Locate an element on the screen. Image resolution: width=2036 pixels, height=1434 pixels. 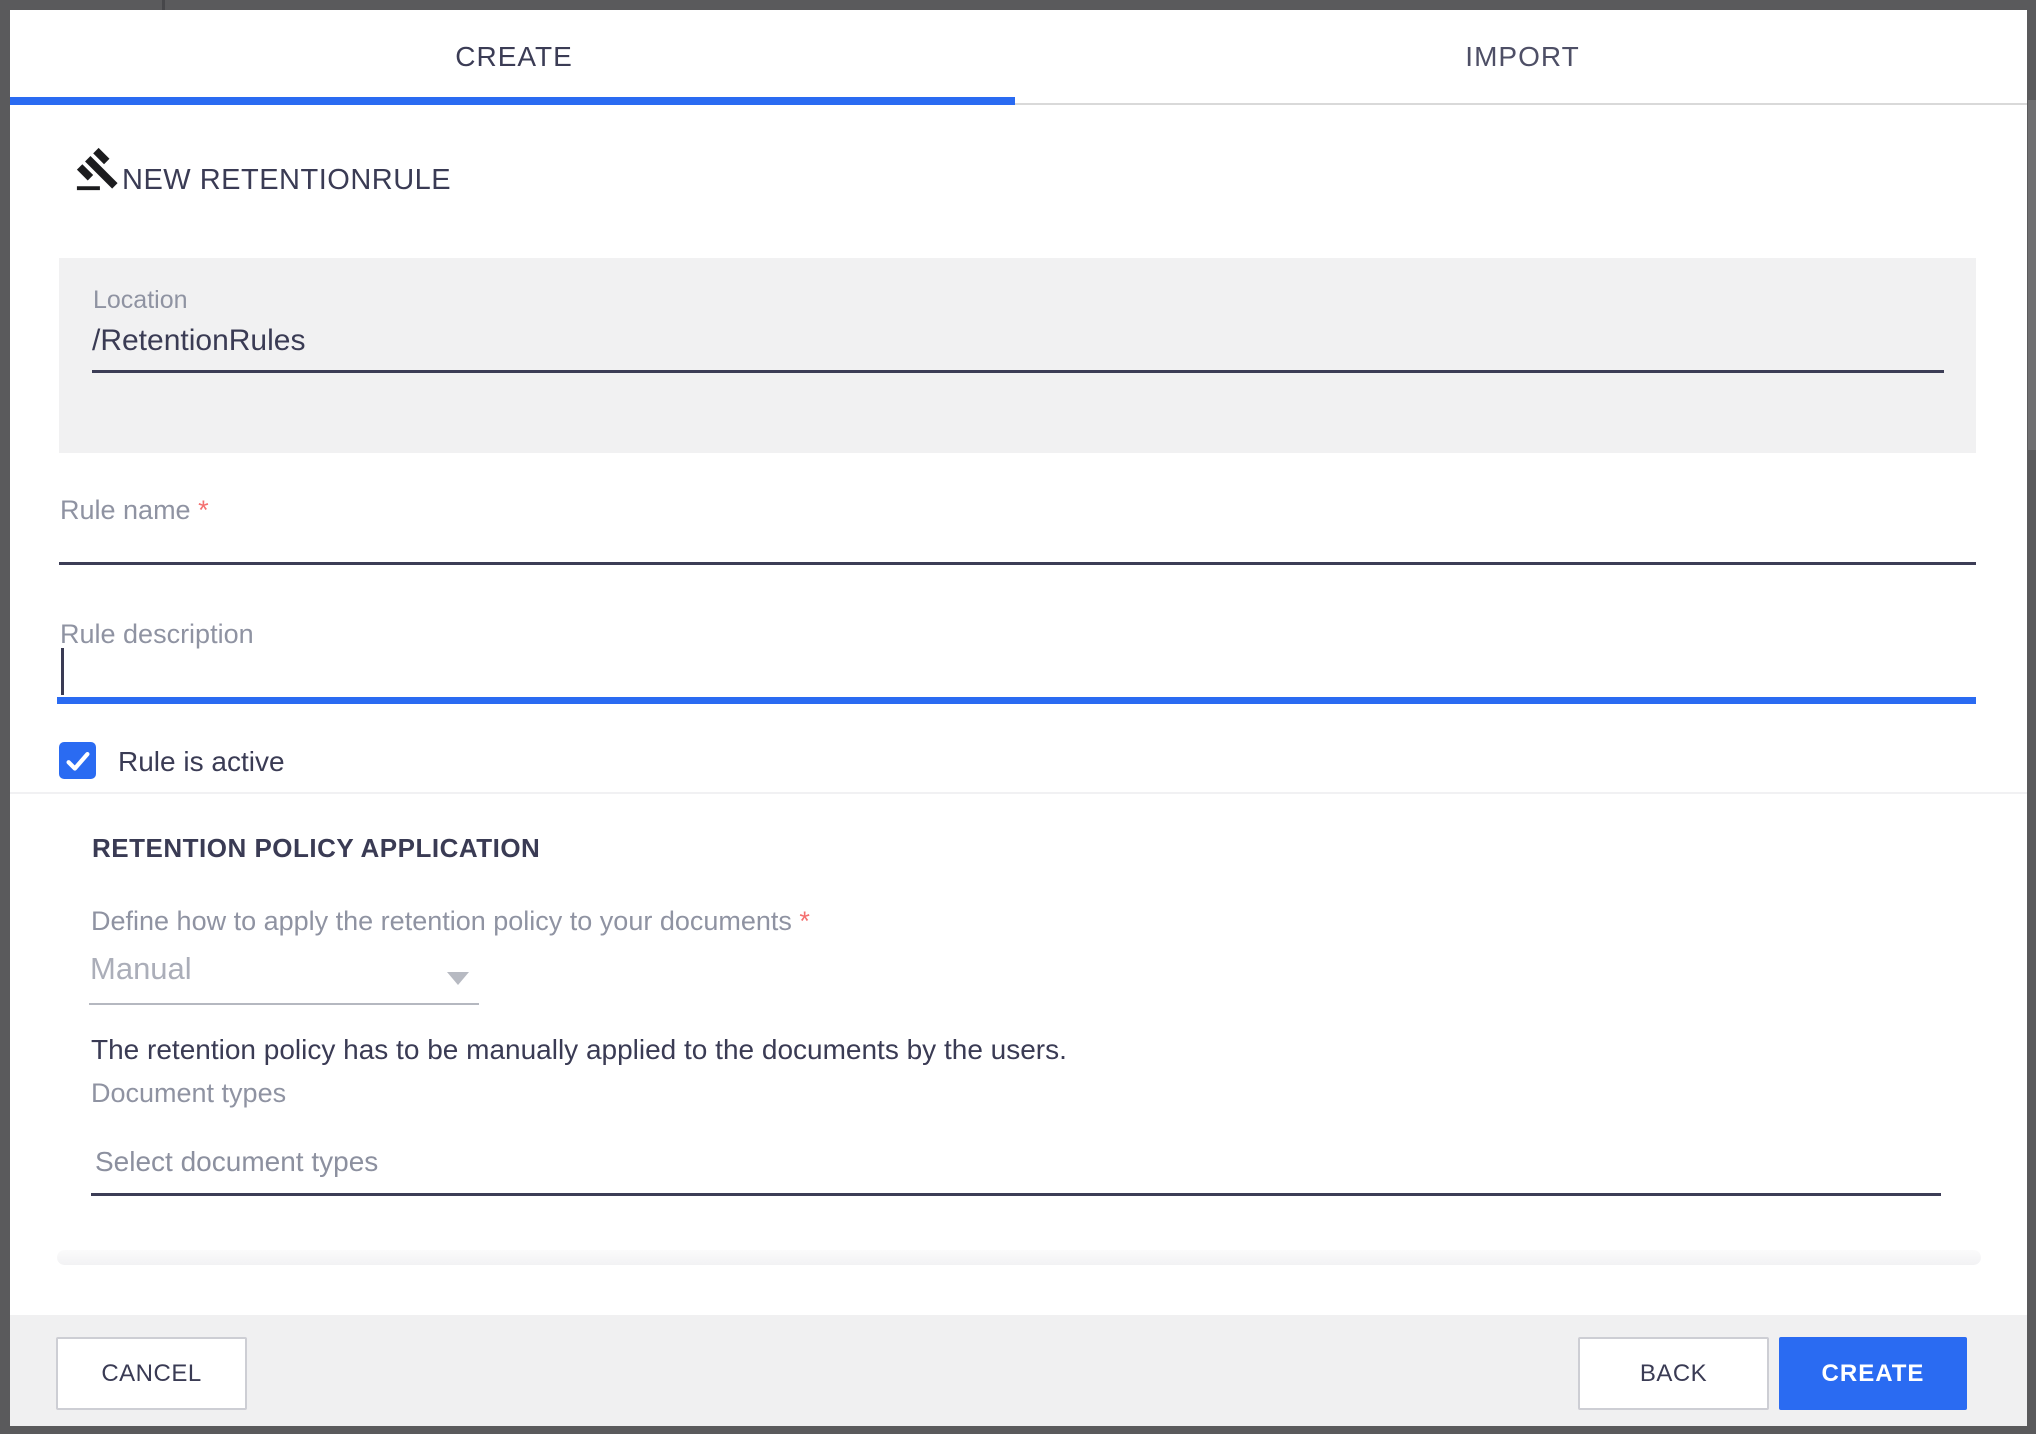
create-button: CREATE is located at coordinates (1873, 1373).